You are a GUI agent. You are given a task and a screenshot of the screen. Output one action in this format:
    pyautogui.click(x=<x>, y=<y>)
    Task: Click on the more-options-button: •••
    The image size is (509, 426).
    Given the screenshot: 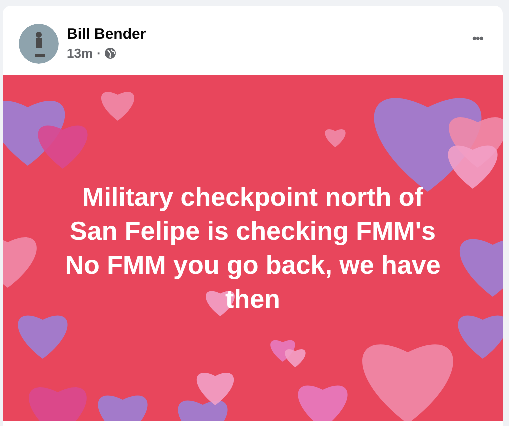 What is the action you would take?
    pyautogui.click(x=477, y=38)
    